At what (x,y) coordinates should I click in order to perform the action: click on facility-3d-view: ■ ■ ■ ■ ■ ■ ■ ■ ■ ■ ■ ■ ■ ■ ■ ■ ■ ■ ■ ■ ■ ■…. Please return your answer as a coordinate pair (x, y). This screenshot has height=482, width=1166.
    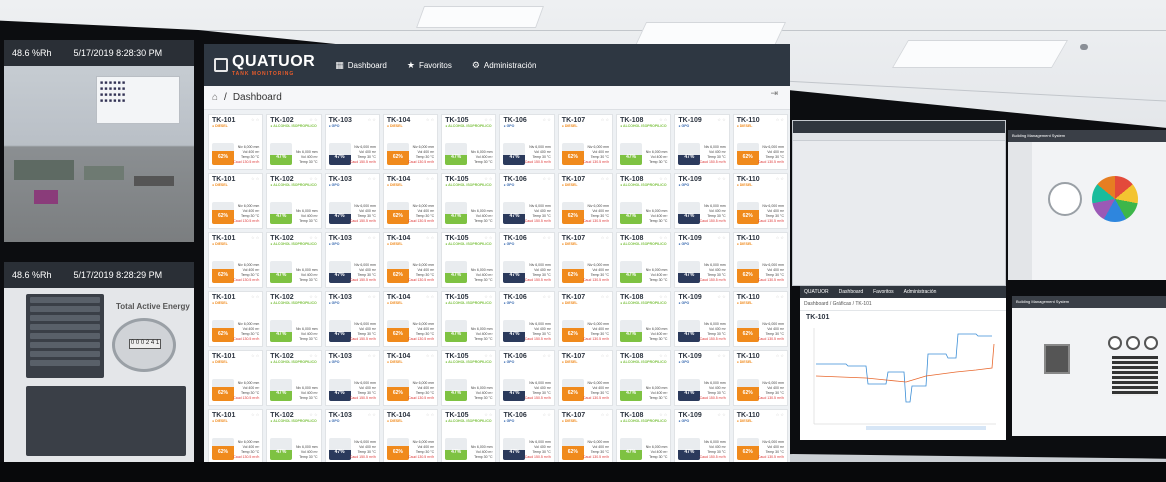
    Looking at the image, I should click on (99, 154).